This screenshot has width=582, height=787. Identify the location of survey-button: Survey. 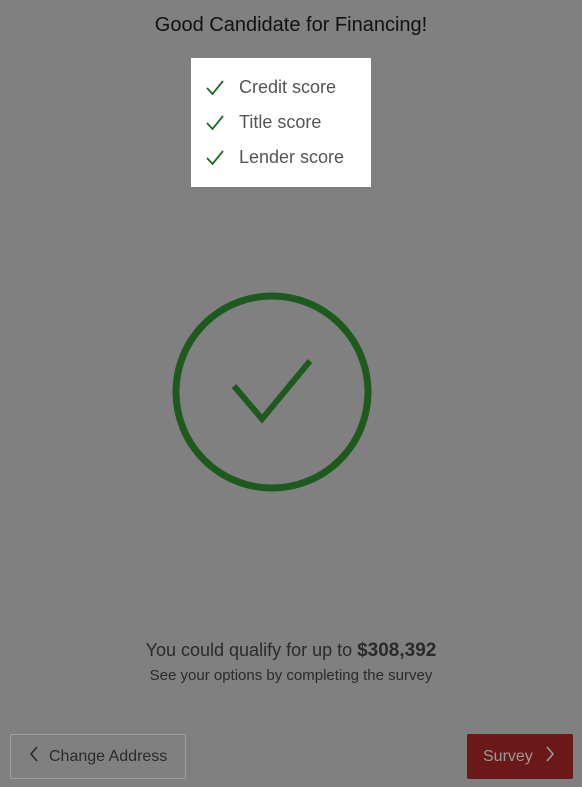
(520, 756).